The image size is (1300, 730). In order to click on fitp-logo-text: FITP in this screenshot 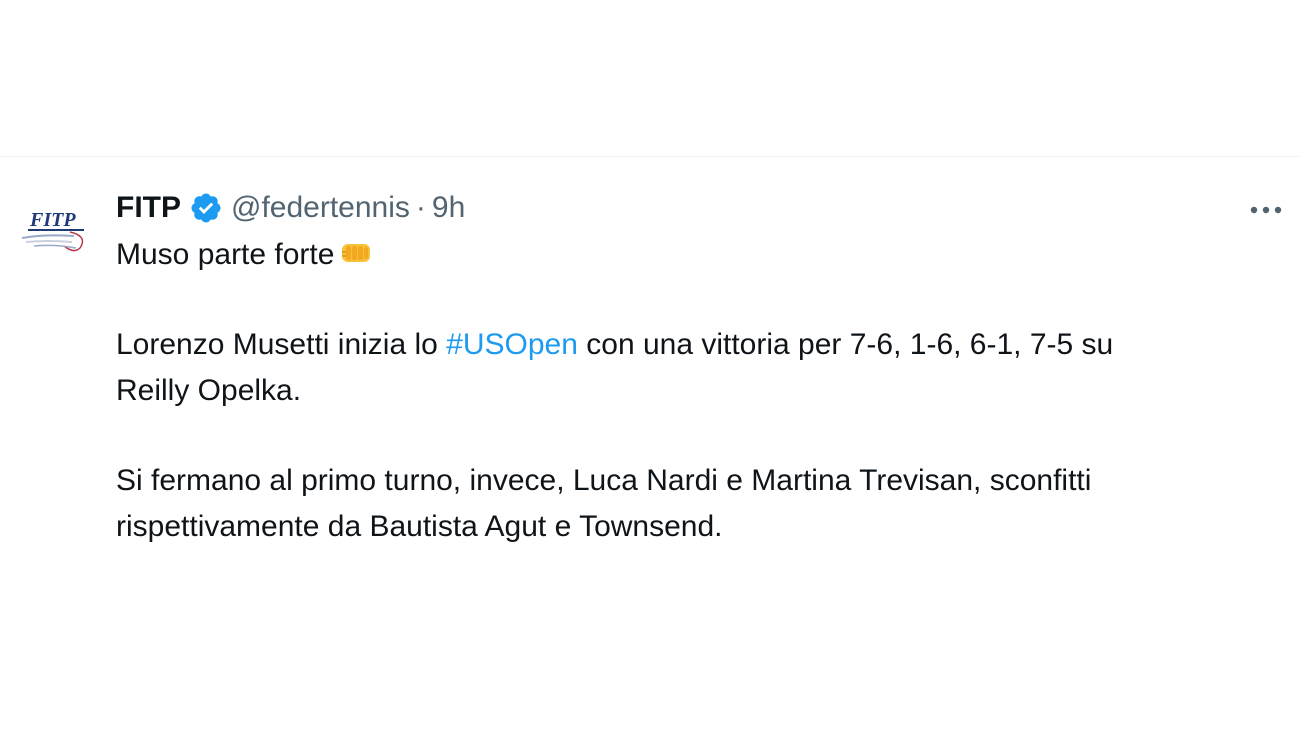, I will do `click(52, 220)`.